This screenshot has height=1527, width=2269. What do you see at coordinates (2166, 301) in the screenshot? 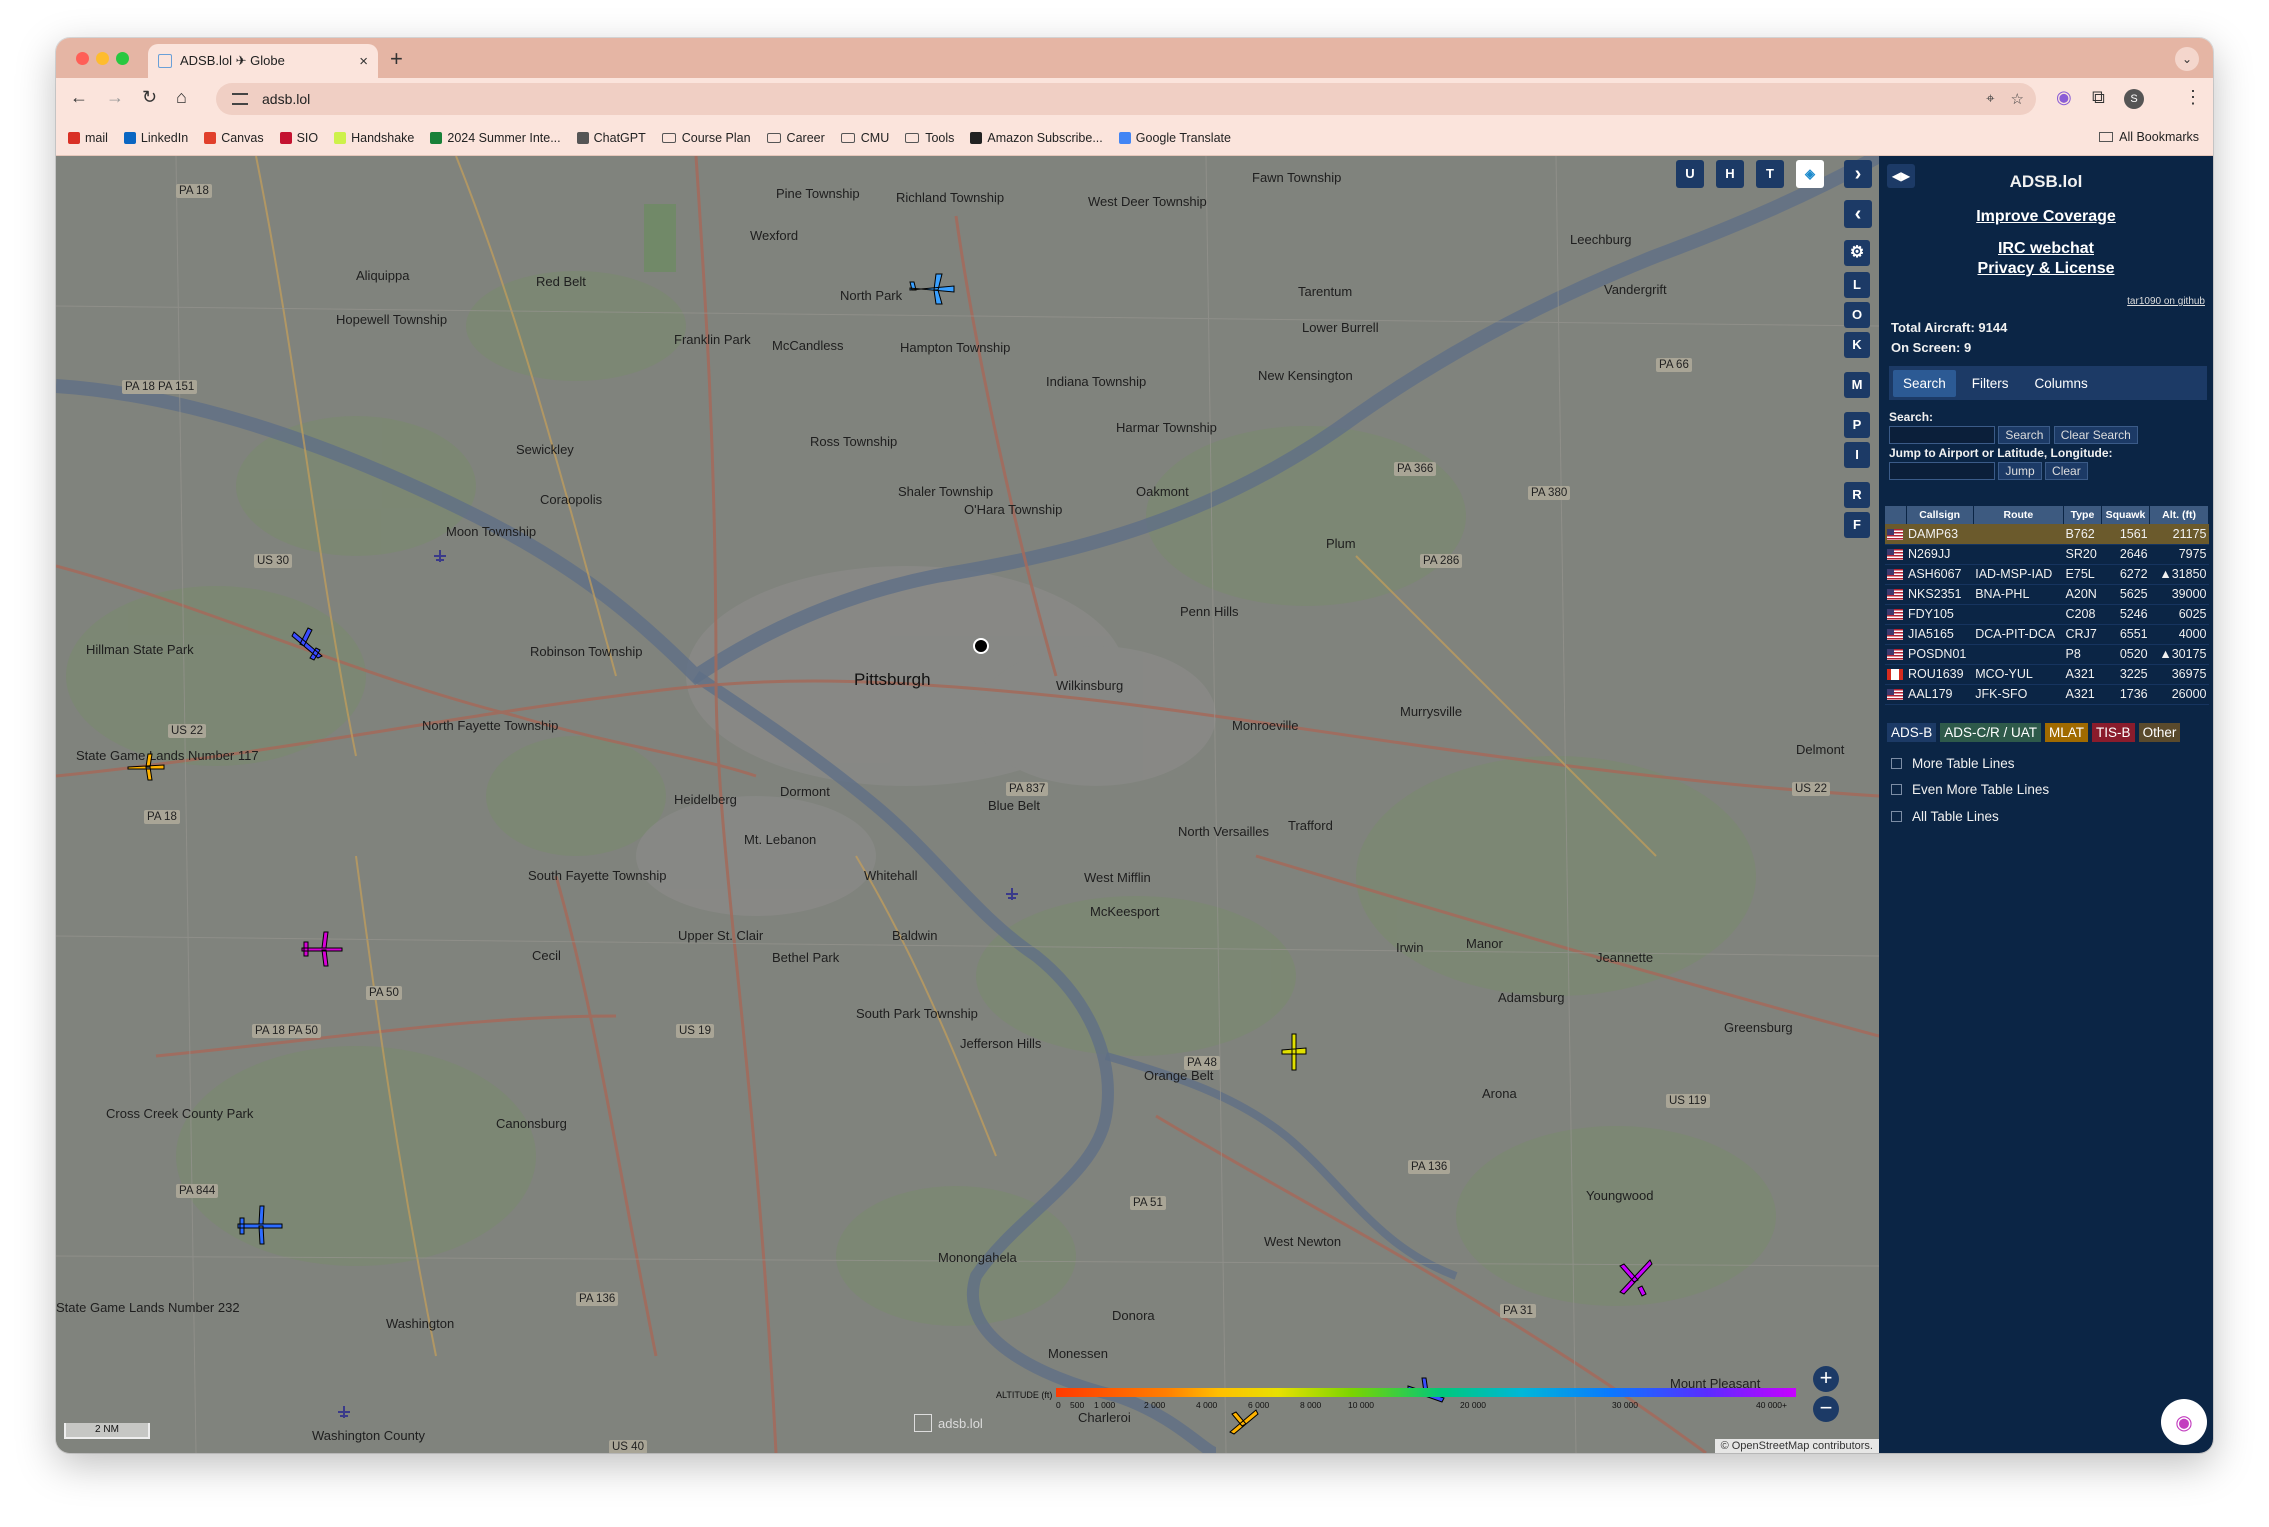
I see `github-link: tar1090 on github` at bounding box center [2166, 301].